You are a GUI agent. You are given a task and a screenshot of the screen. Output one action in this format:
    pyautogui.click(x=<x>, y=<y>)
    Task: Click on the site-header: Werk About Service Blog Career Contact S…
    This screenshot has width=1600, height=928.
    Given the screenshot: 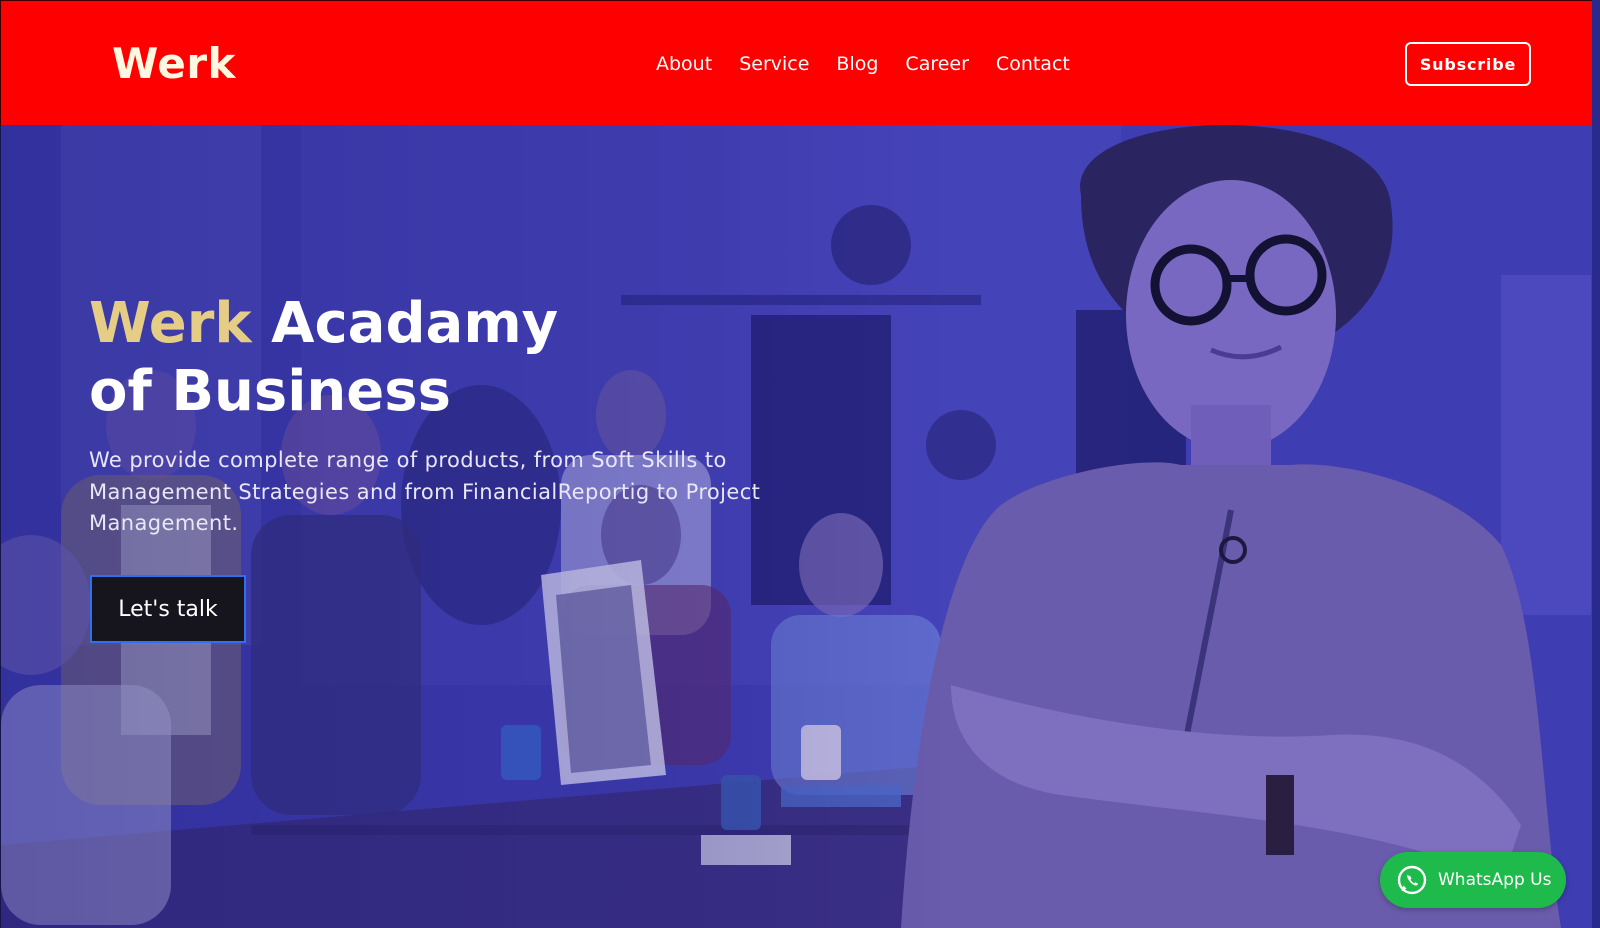 What is the action you would take?
    pyautogui.click(x=796, y=62)
    